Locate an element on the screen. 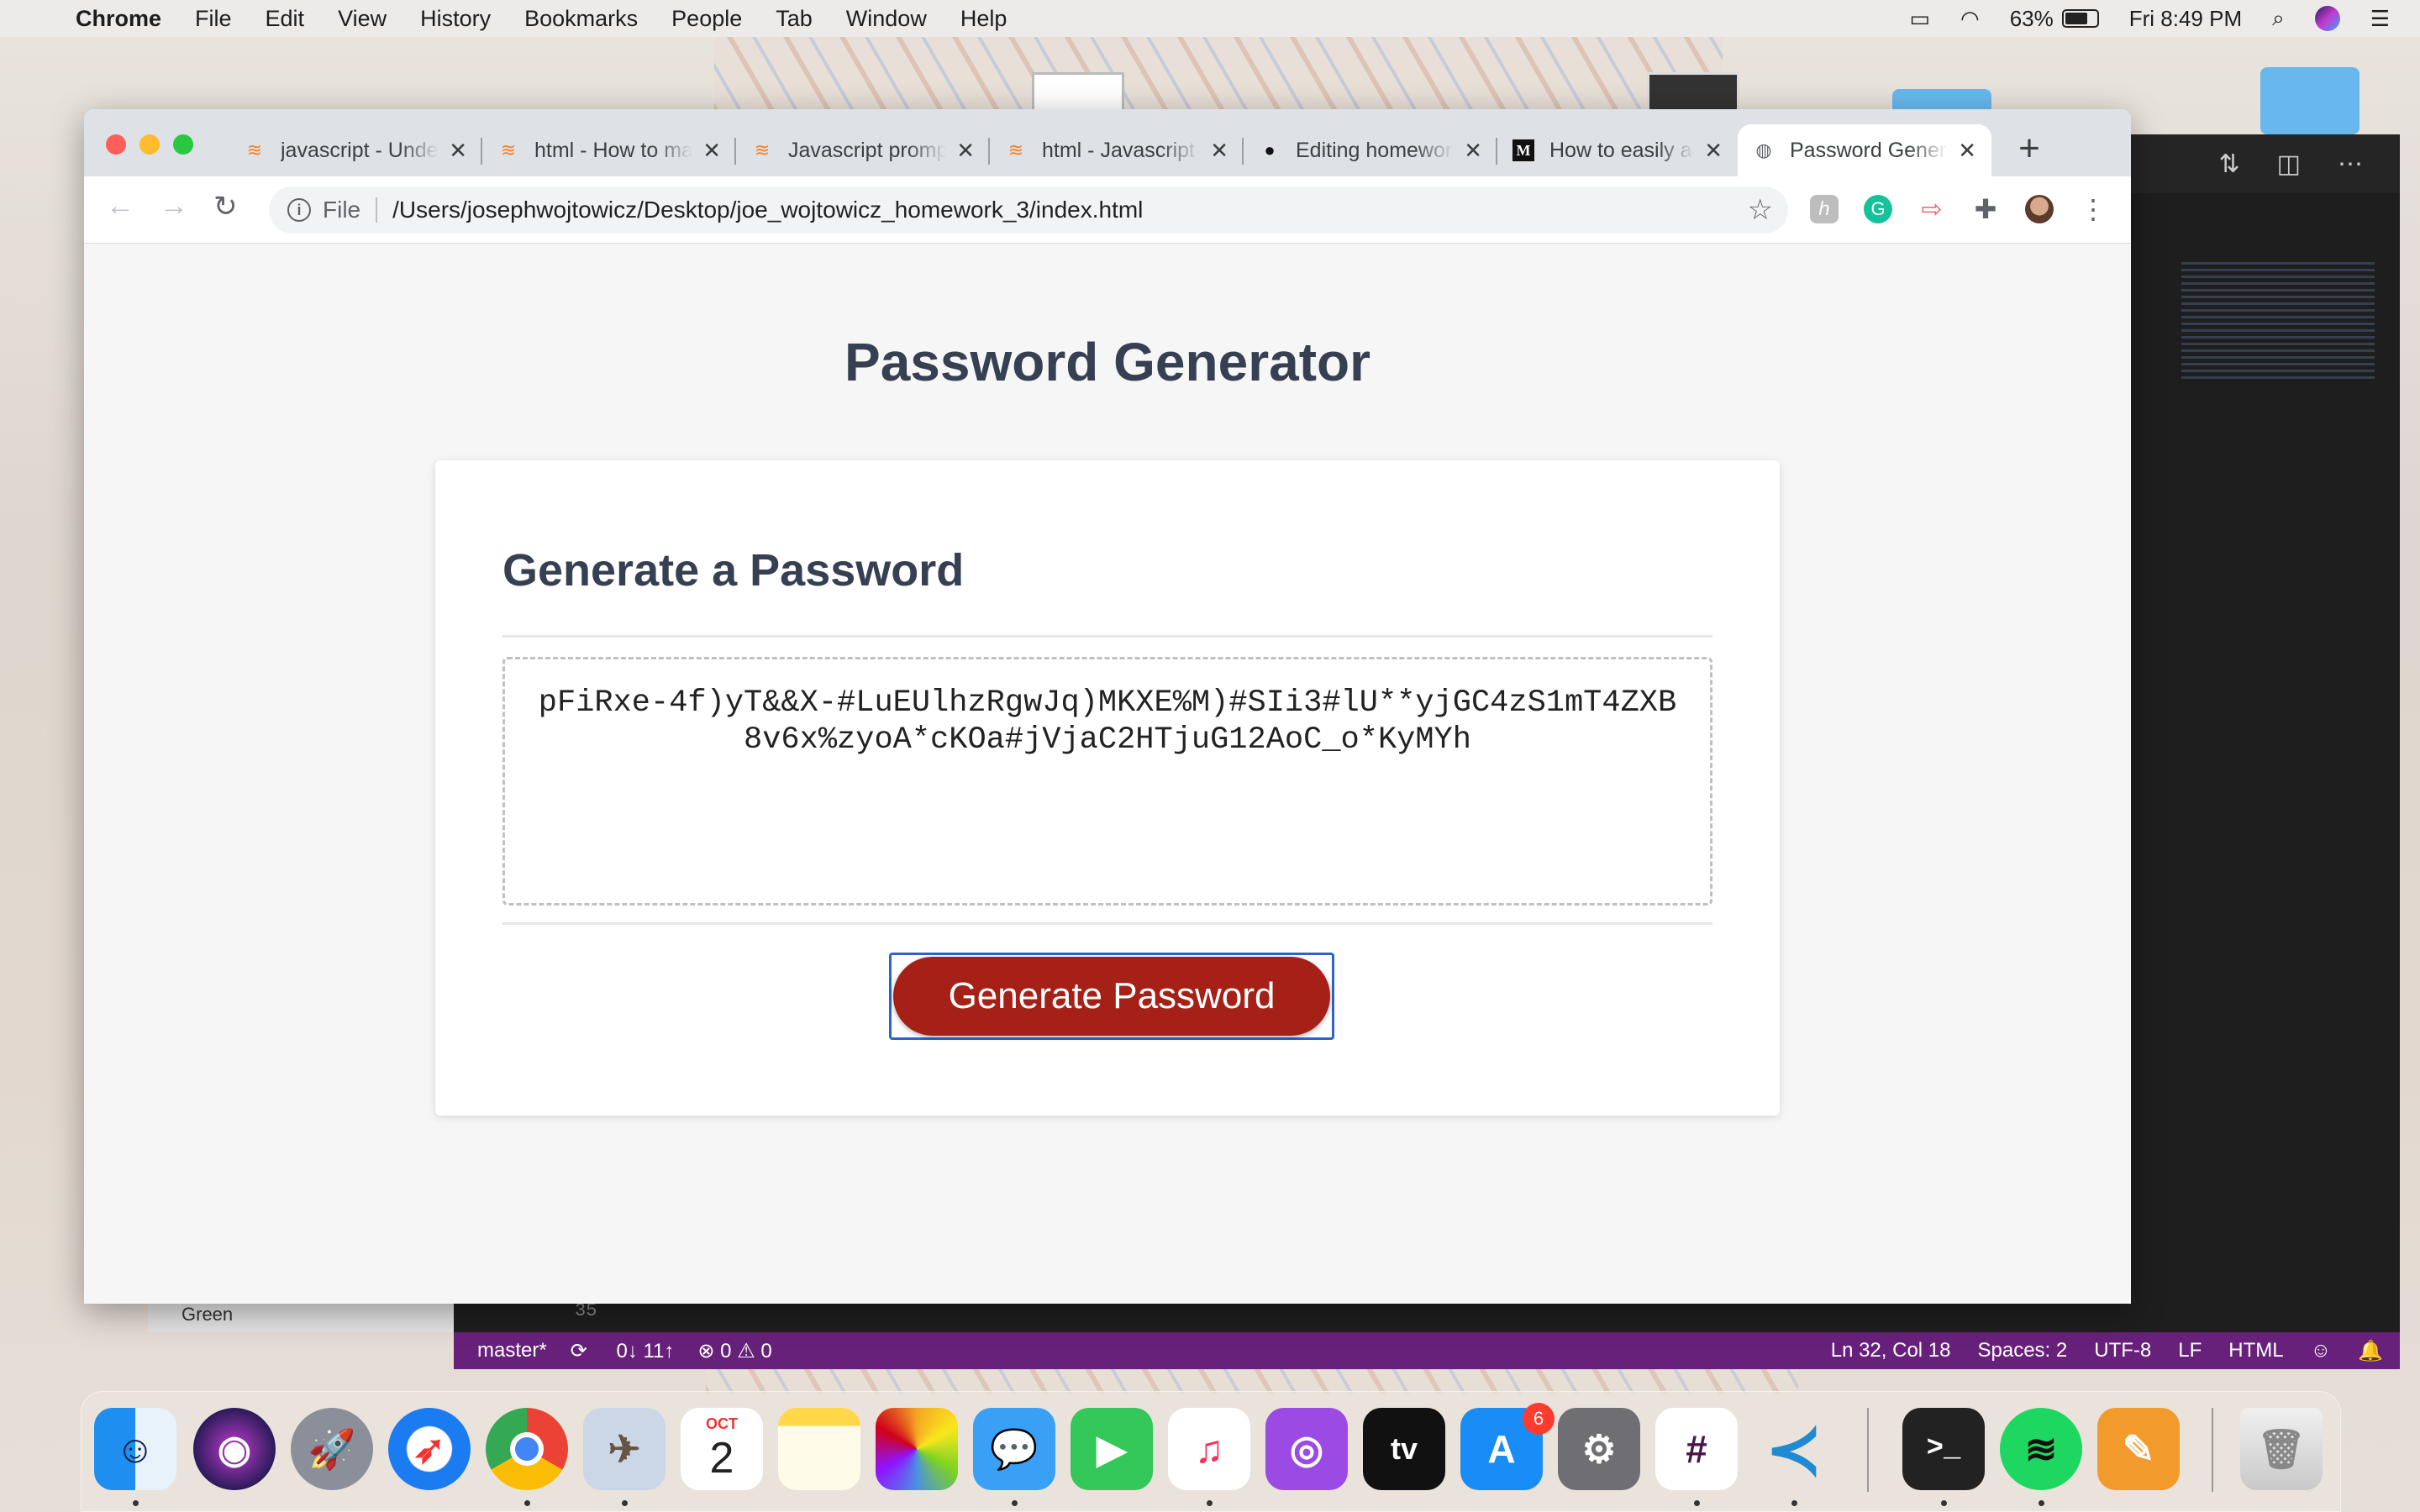 The height and width of the screenshot is (1512, 2420). siri-icon: ◉ is located at coordinates (234, 1449).